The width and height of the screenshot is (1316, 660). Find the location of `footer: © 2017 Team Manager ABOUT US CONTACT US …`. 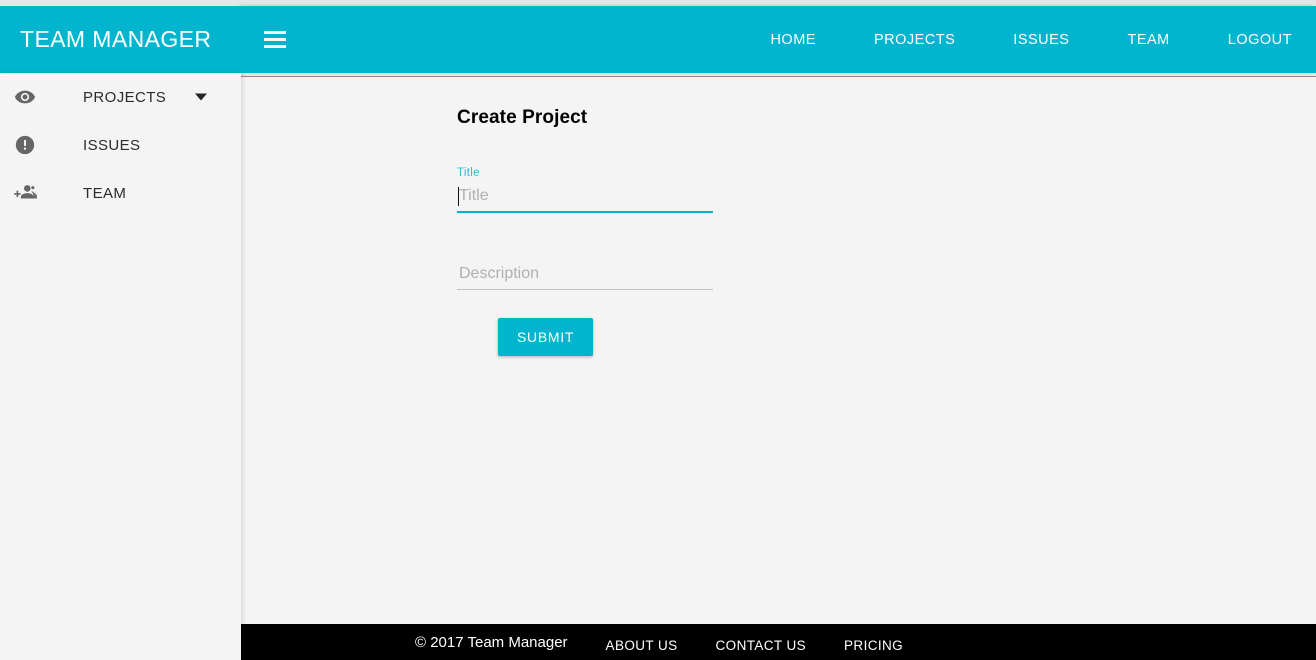

footer: © 2017 Team Manager ABOUT US CONTACT US … is located at coordinates (778, 642).